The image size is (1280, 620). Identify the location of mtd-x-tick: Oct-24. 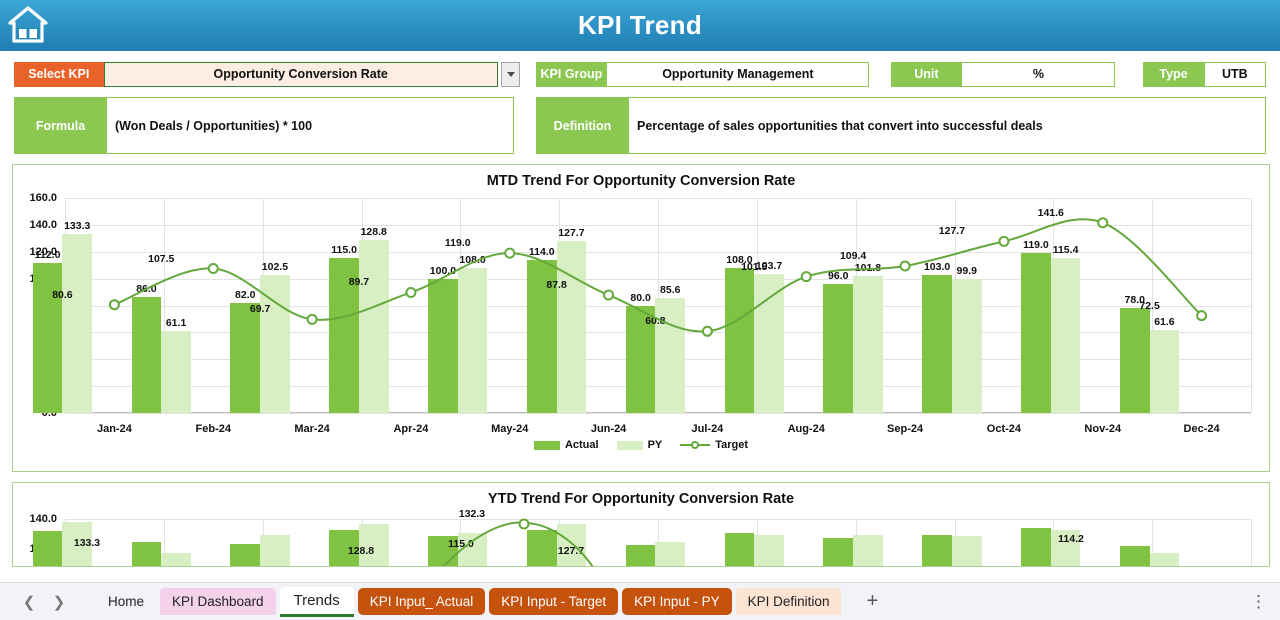
(1004, 429).